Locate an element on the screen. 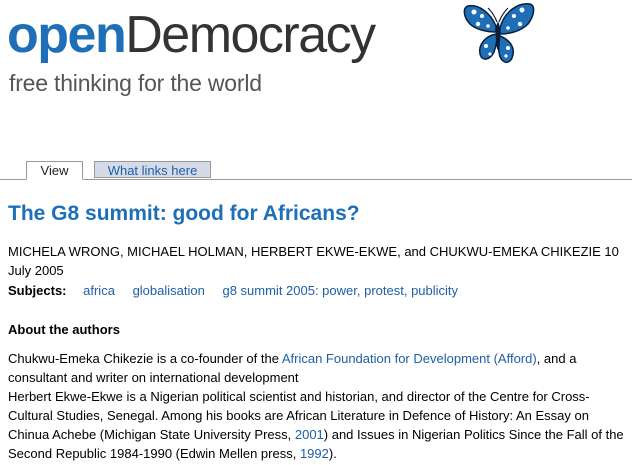 This screenshot has height=465, width=632. site-logo: openDemocracy is located at coordinates (191, 35).